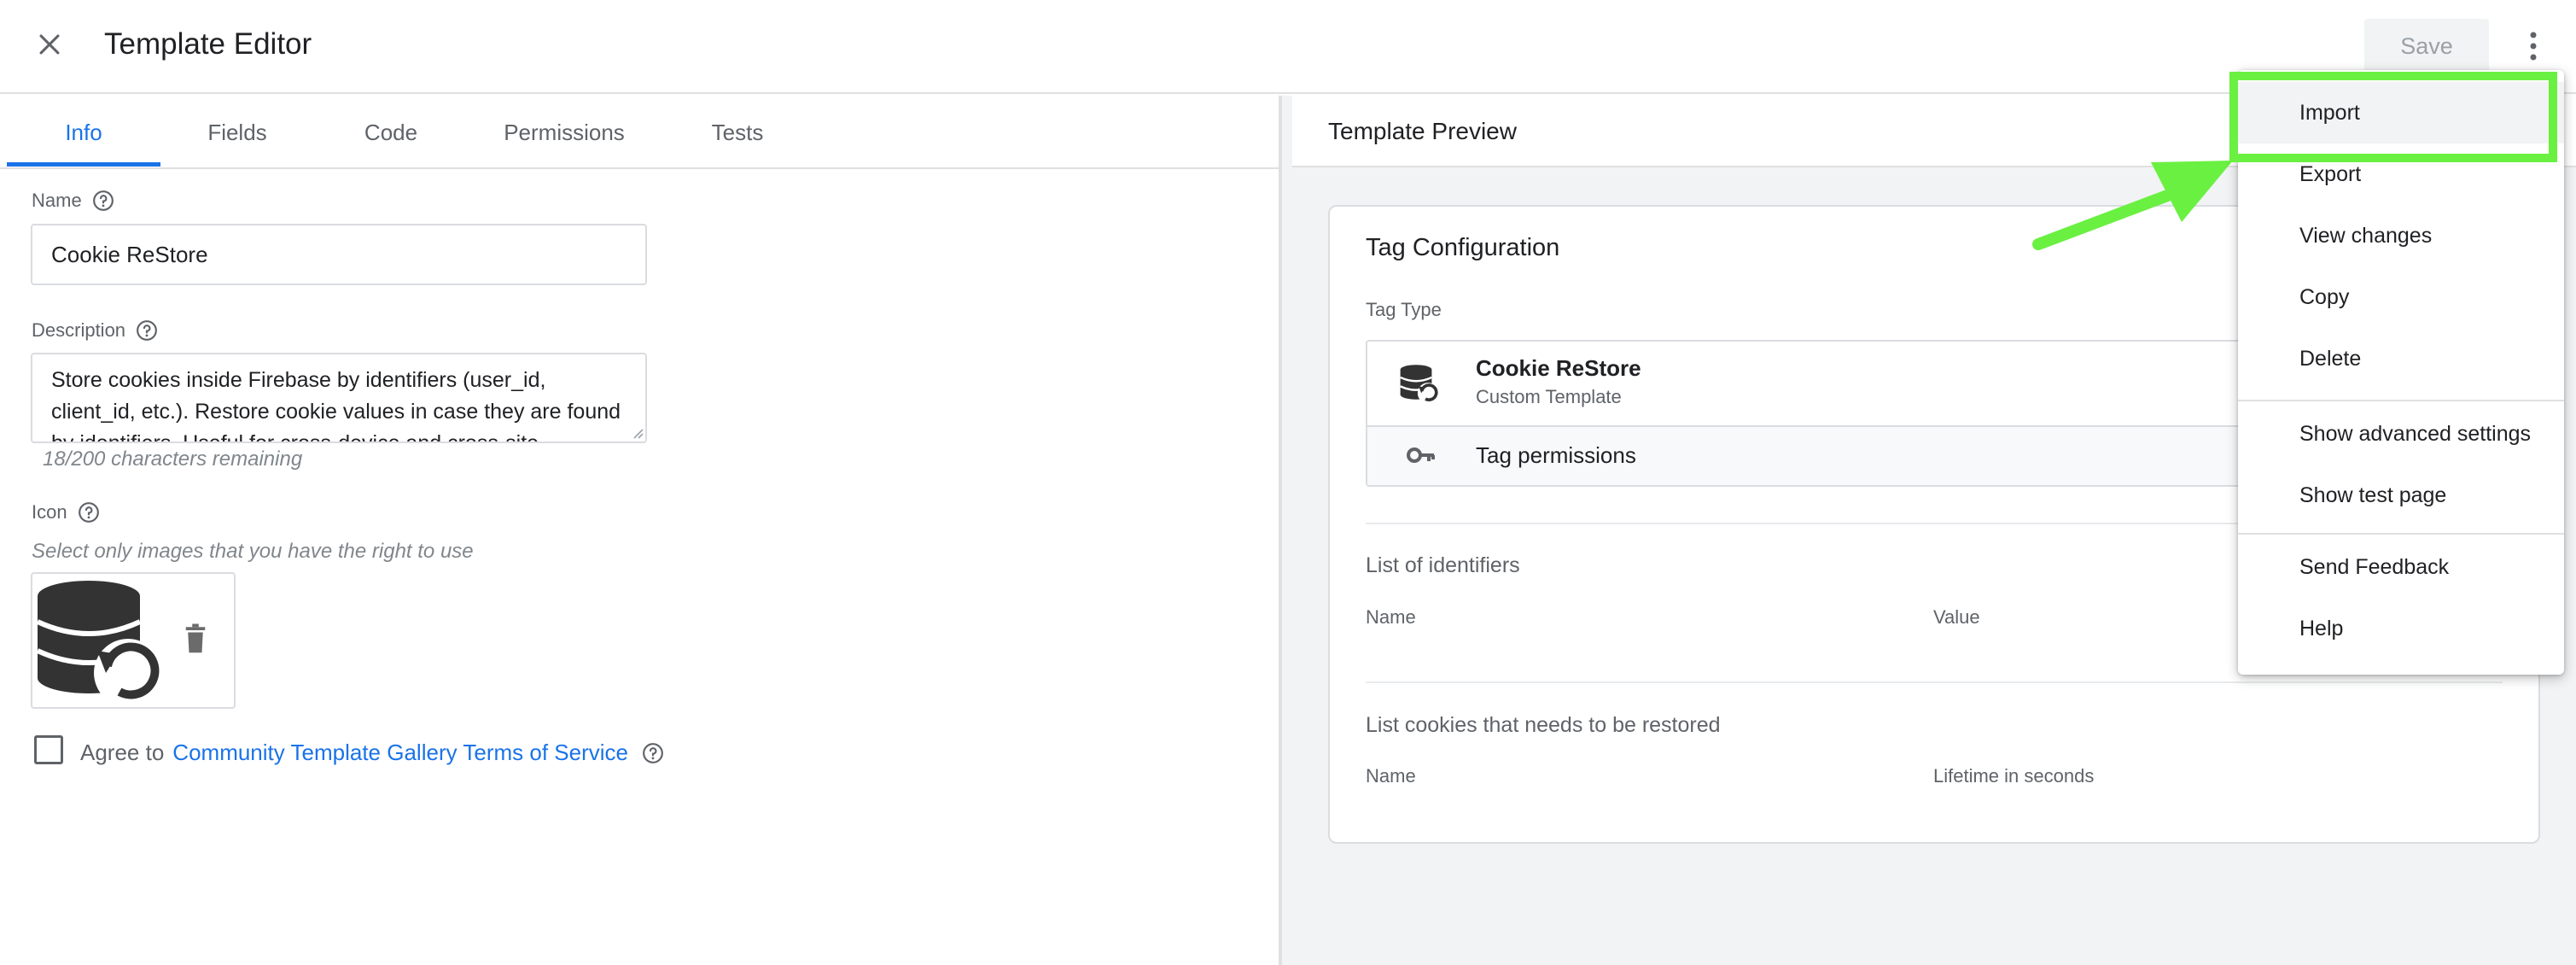 The height and width of the screenshot is (965, 2576). What do you see at coordinates (1543, 725) in the screenshot?
I see `cookies-heading: List cookies that needs to be restored` at bounding box center [1543, 725].